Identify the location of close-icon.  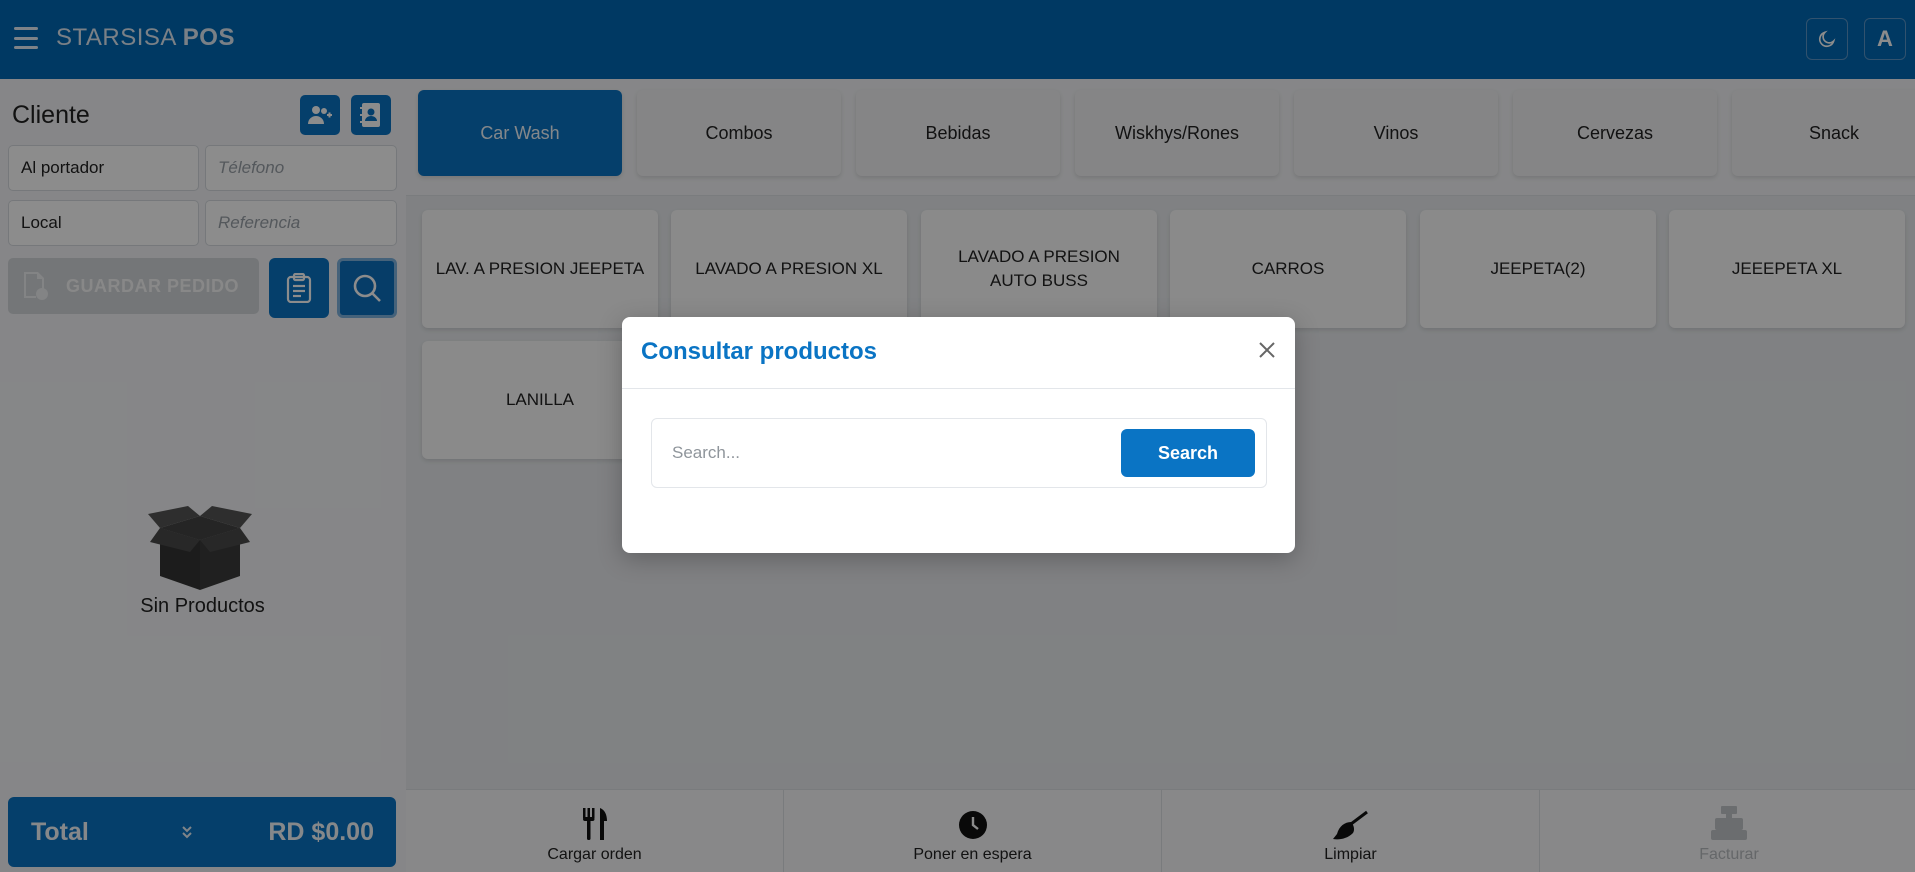
(1267, 350).